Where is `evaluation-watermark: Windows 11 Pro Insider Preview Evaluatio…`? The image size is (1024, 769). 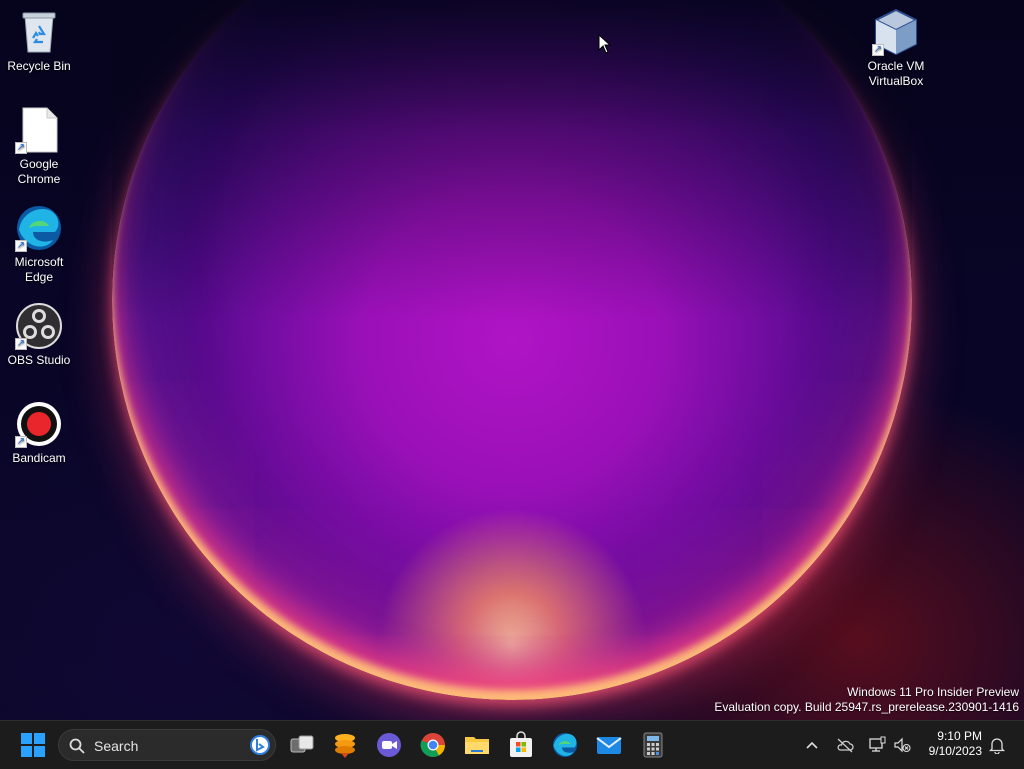
evaluation-watermark: Windows 11 Pro Insider Preview Evaluatio… is located at coordinates (866, 699).